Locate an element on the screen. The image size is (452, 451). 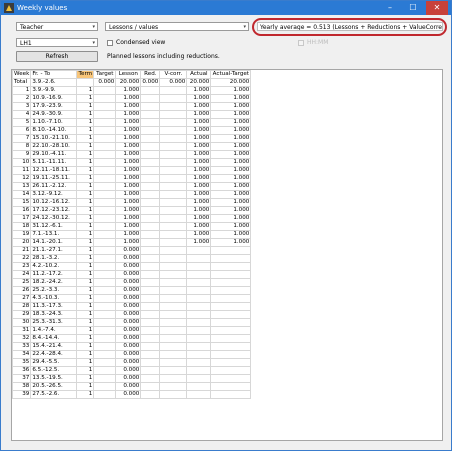
table-row: 13 26.11.-2.12. 1 1.000 1.000 1.000 is located at coordinates (132, 186).